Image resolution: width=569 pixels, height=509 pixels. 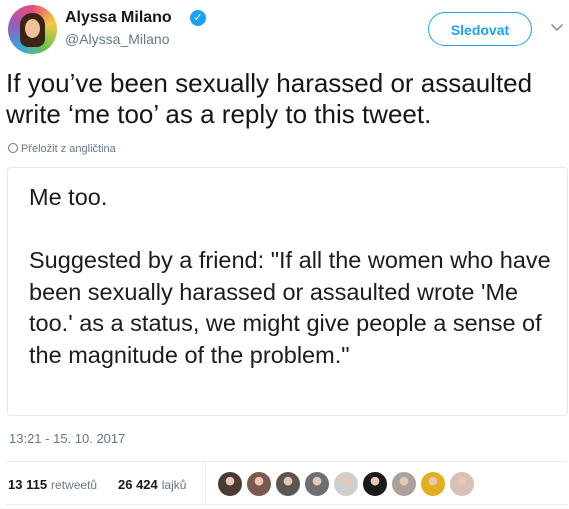 I want to click on translate-label: Přeložit z angličtina, so click(x=68, y=149).